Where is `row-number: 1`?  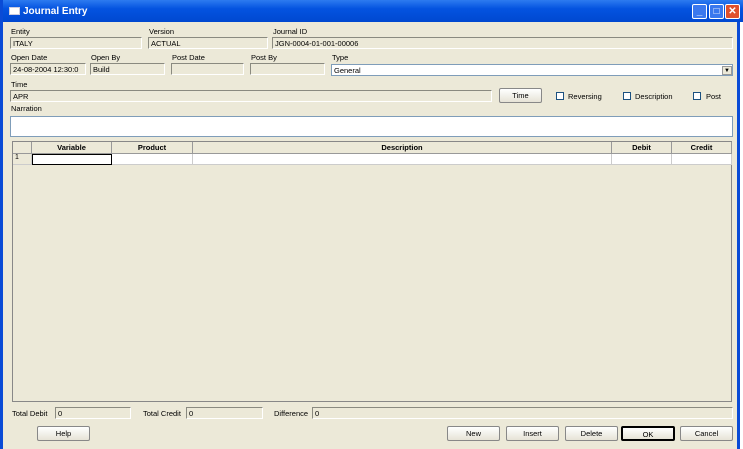
row-number: 1 is located at coordinates (22, 159).